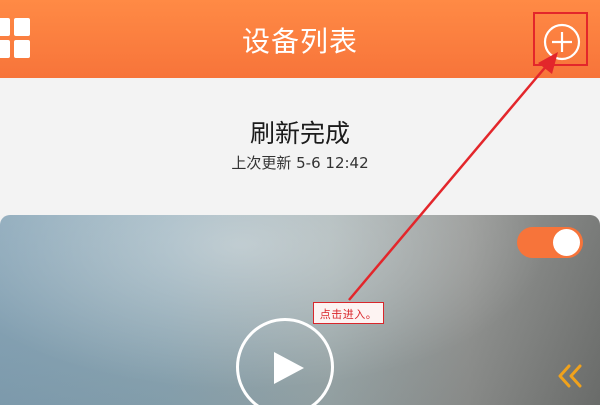  Describe the element at coordinates (566, 242) in the screenshot. I see `toggle-knob` at that location.